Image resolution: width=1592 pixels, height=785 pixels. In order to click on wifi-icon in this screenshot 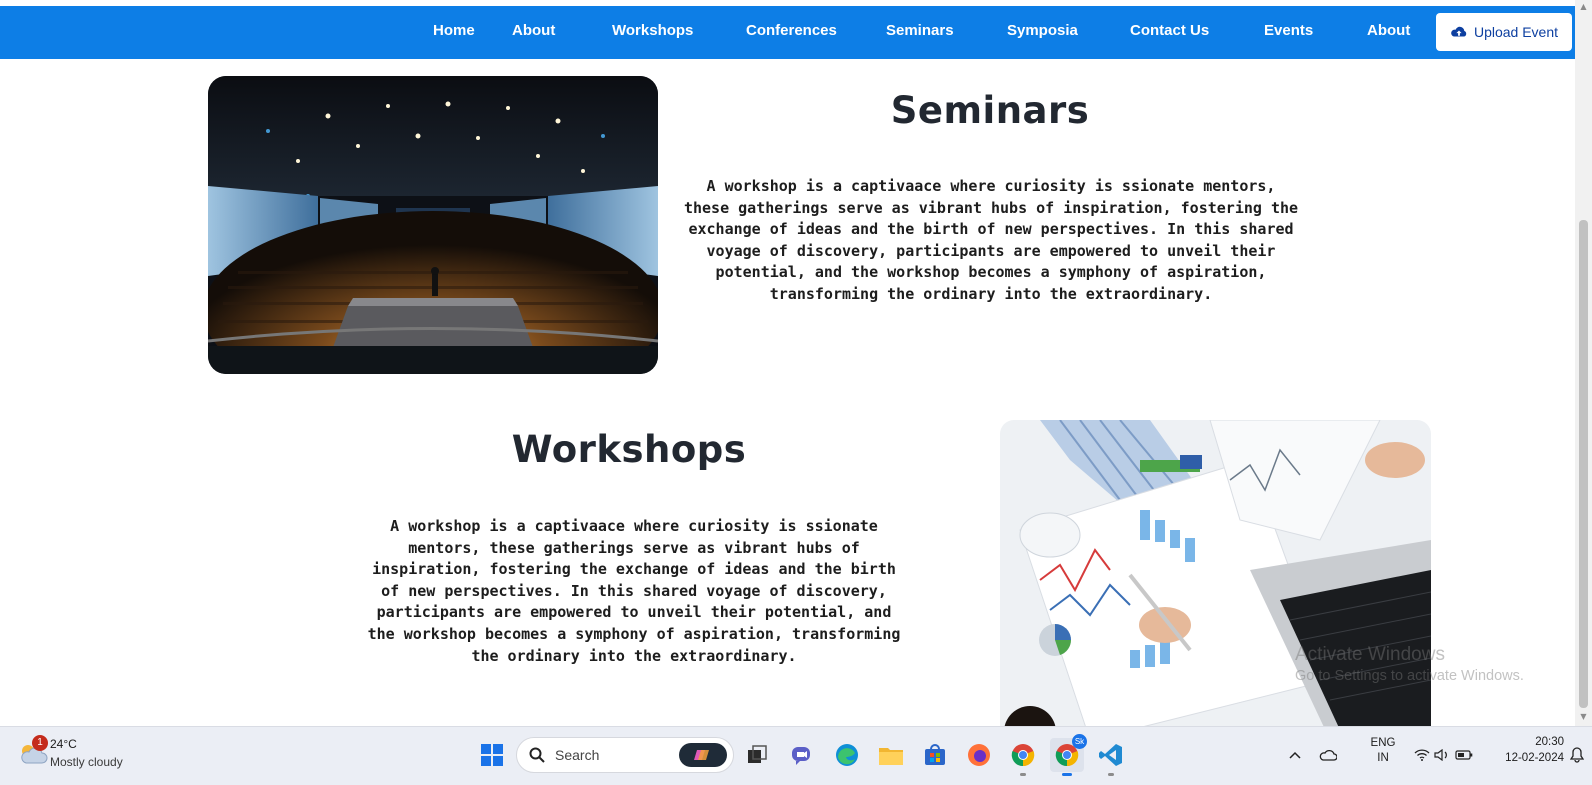, I will do `click(1422, 755)`.